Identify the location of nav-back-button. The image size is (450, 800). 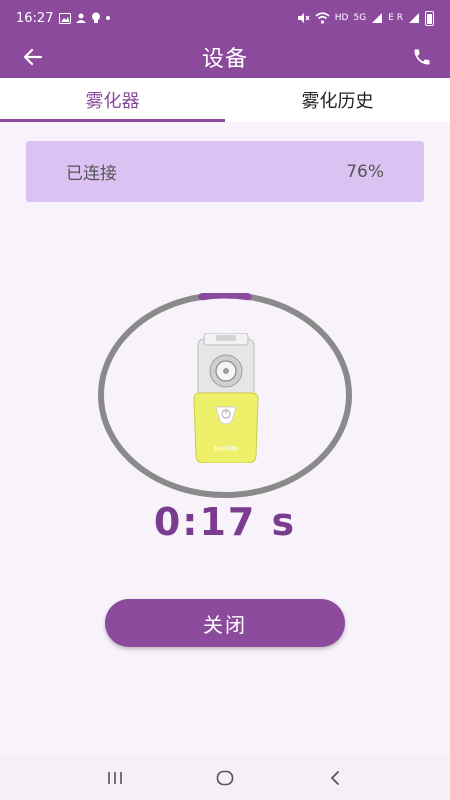
(335, 778).